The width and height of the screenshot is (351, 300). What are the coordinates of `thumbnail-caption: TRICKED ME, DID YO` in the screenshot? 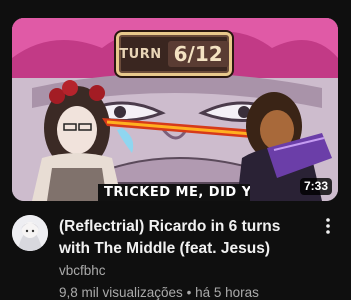 It's located at (174, 192).